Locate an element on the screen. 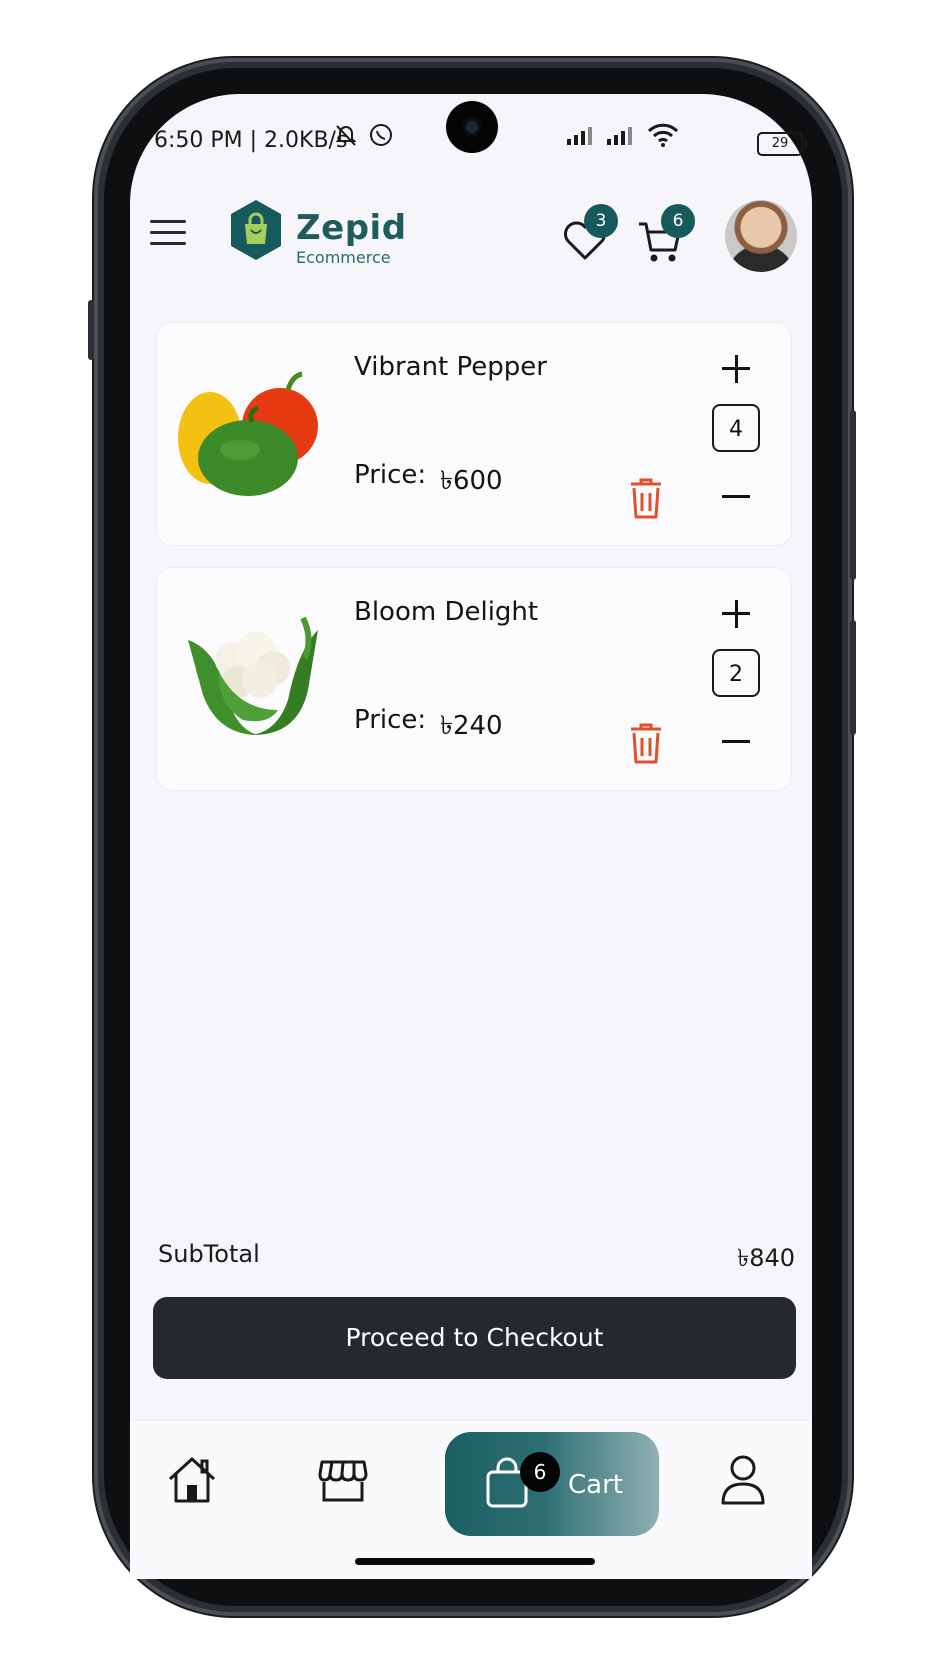  checkout-button: Proceed to Checkout is located at coordinates (474, 1338).